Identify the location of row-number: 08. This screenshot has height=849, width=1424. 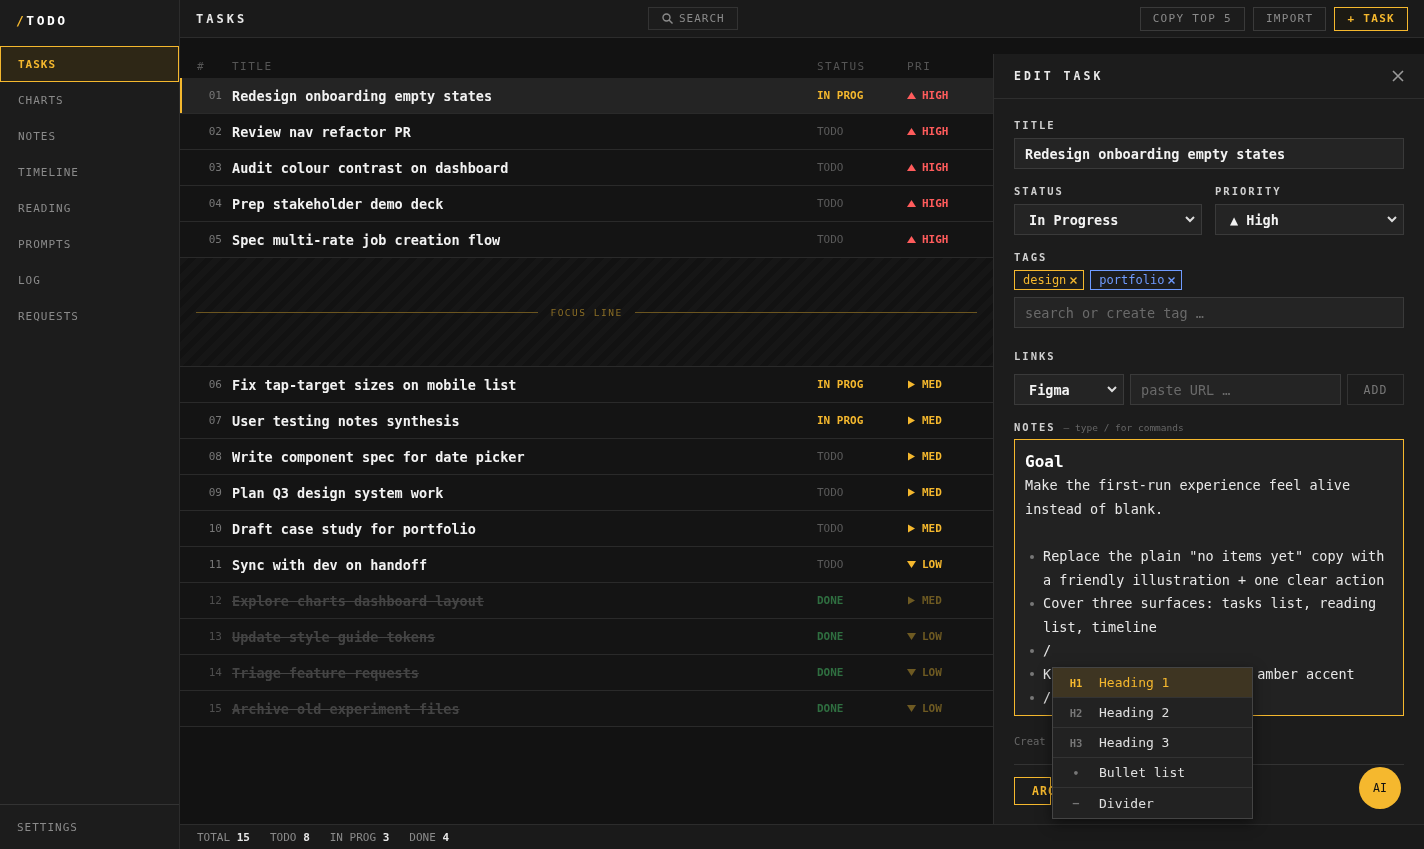
(215, 456).